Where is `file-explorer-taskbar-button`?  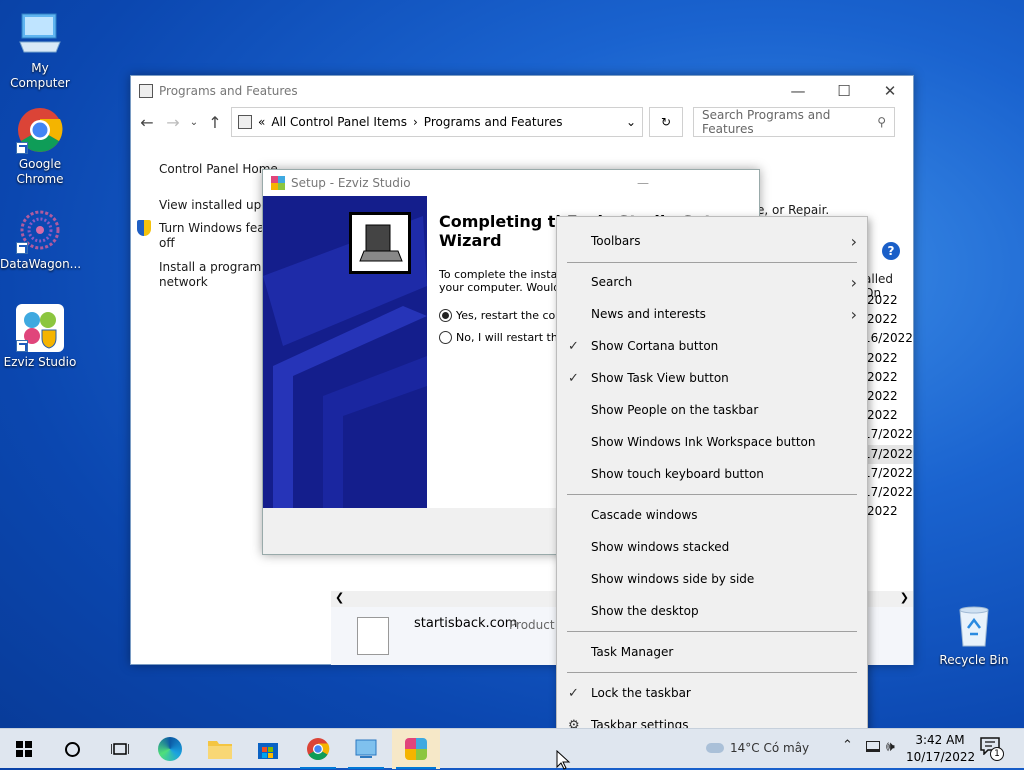 file-explorer-taskbar-button is located at coordinates (220, 749).